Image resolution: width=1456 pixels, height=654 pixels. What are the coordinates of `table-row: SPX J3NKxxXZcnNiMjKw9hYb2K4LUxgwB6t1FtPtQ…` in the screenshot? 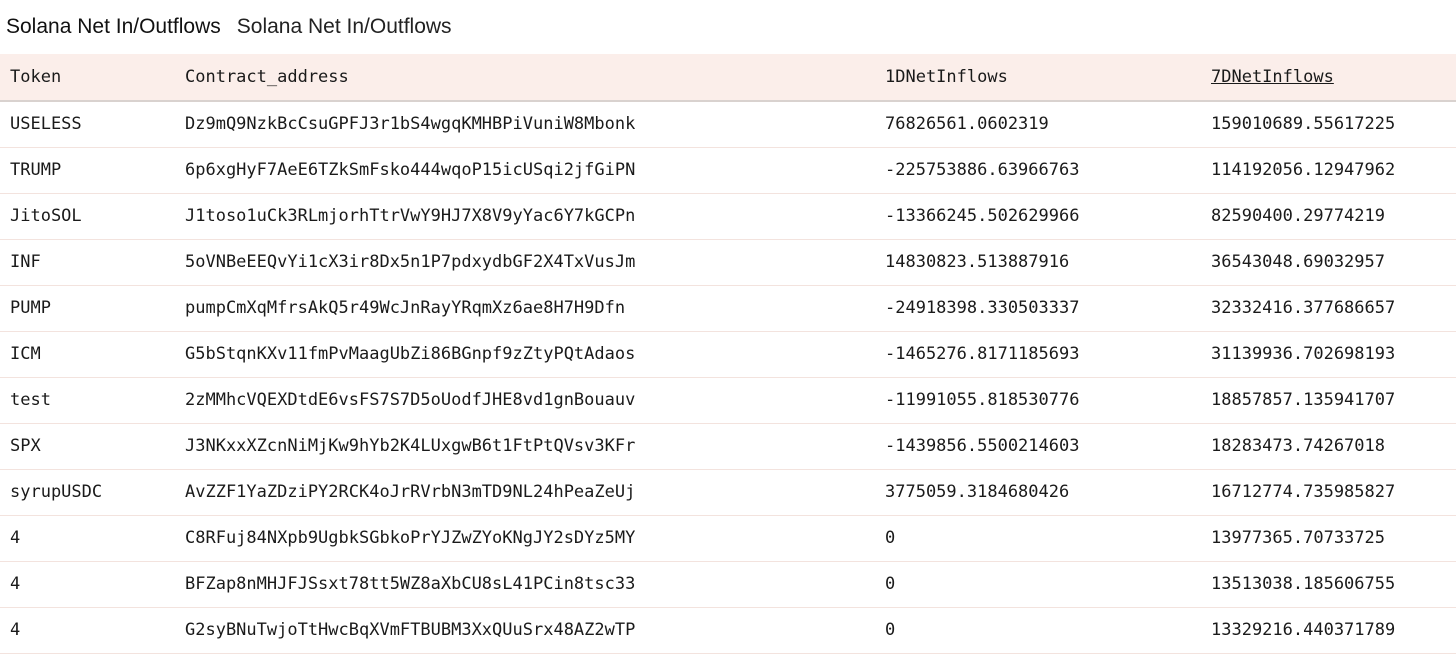 It's located at (728, 446).